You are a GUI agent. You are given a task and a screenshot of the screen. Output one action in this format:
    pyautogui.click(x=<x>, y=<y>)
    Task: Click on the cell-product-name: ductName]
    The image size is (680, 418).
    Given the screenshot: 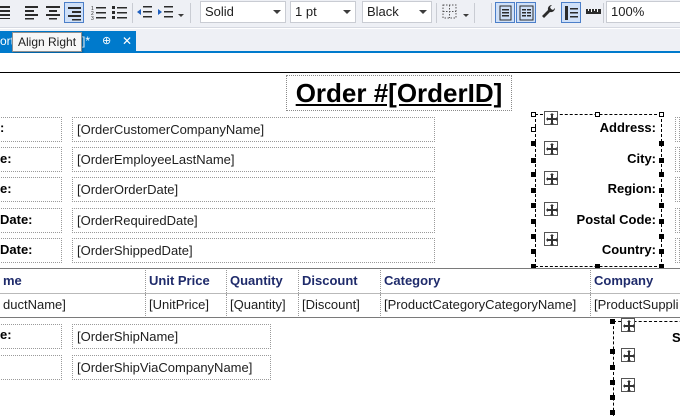 What is the action you would take?
    pyautogui.click(x=73, y=305)
    